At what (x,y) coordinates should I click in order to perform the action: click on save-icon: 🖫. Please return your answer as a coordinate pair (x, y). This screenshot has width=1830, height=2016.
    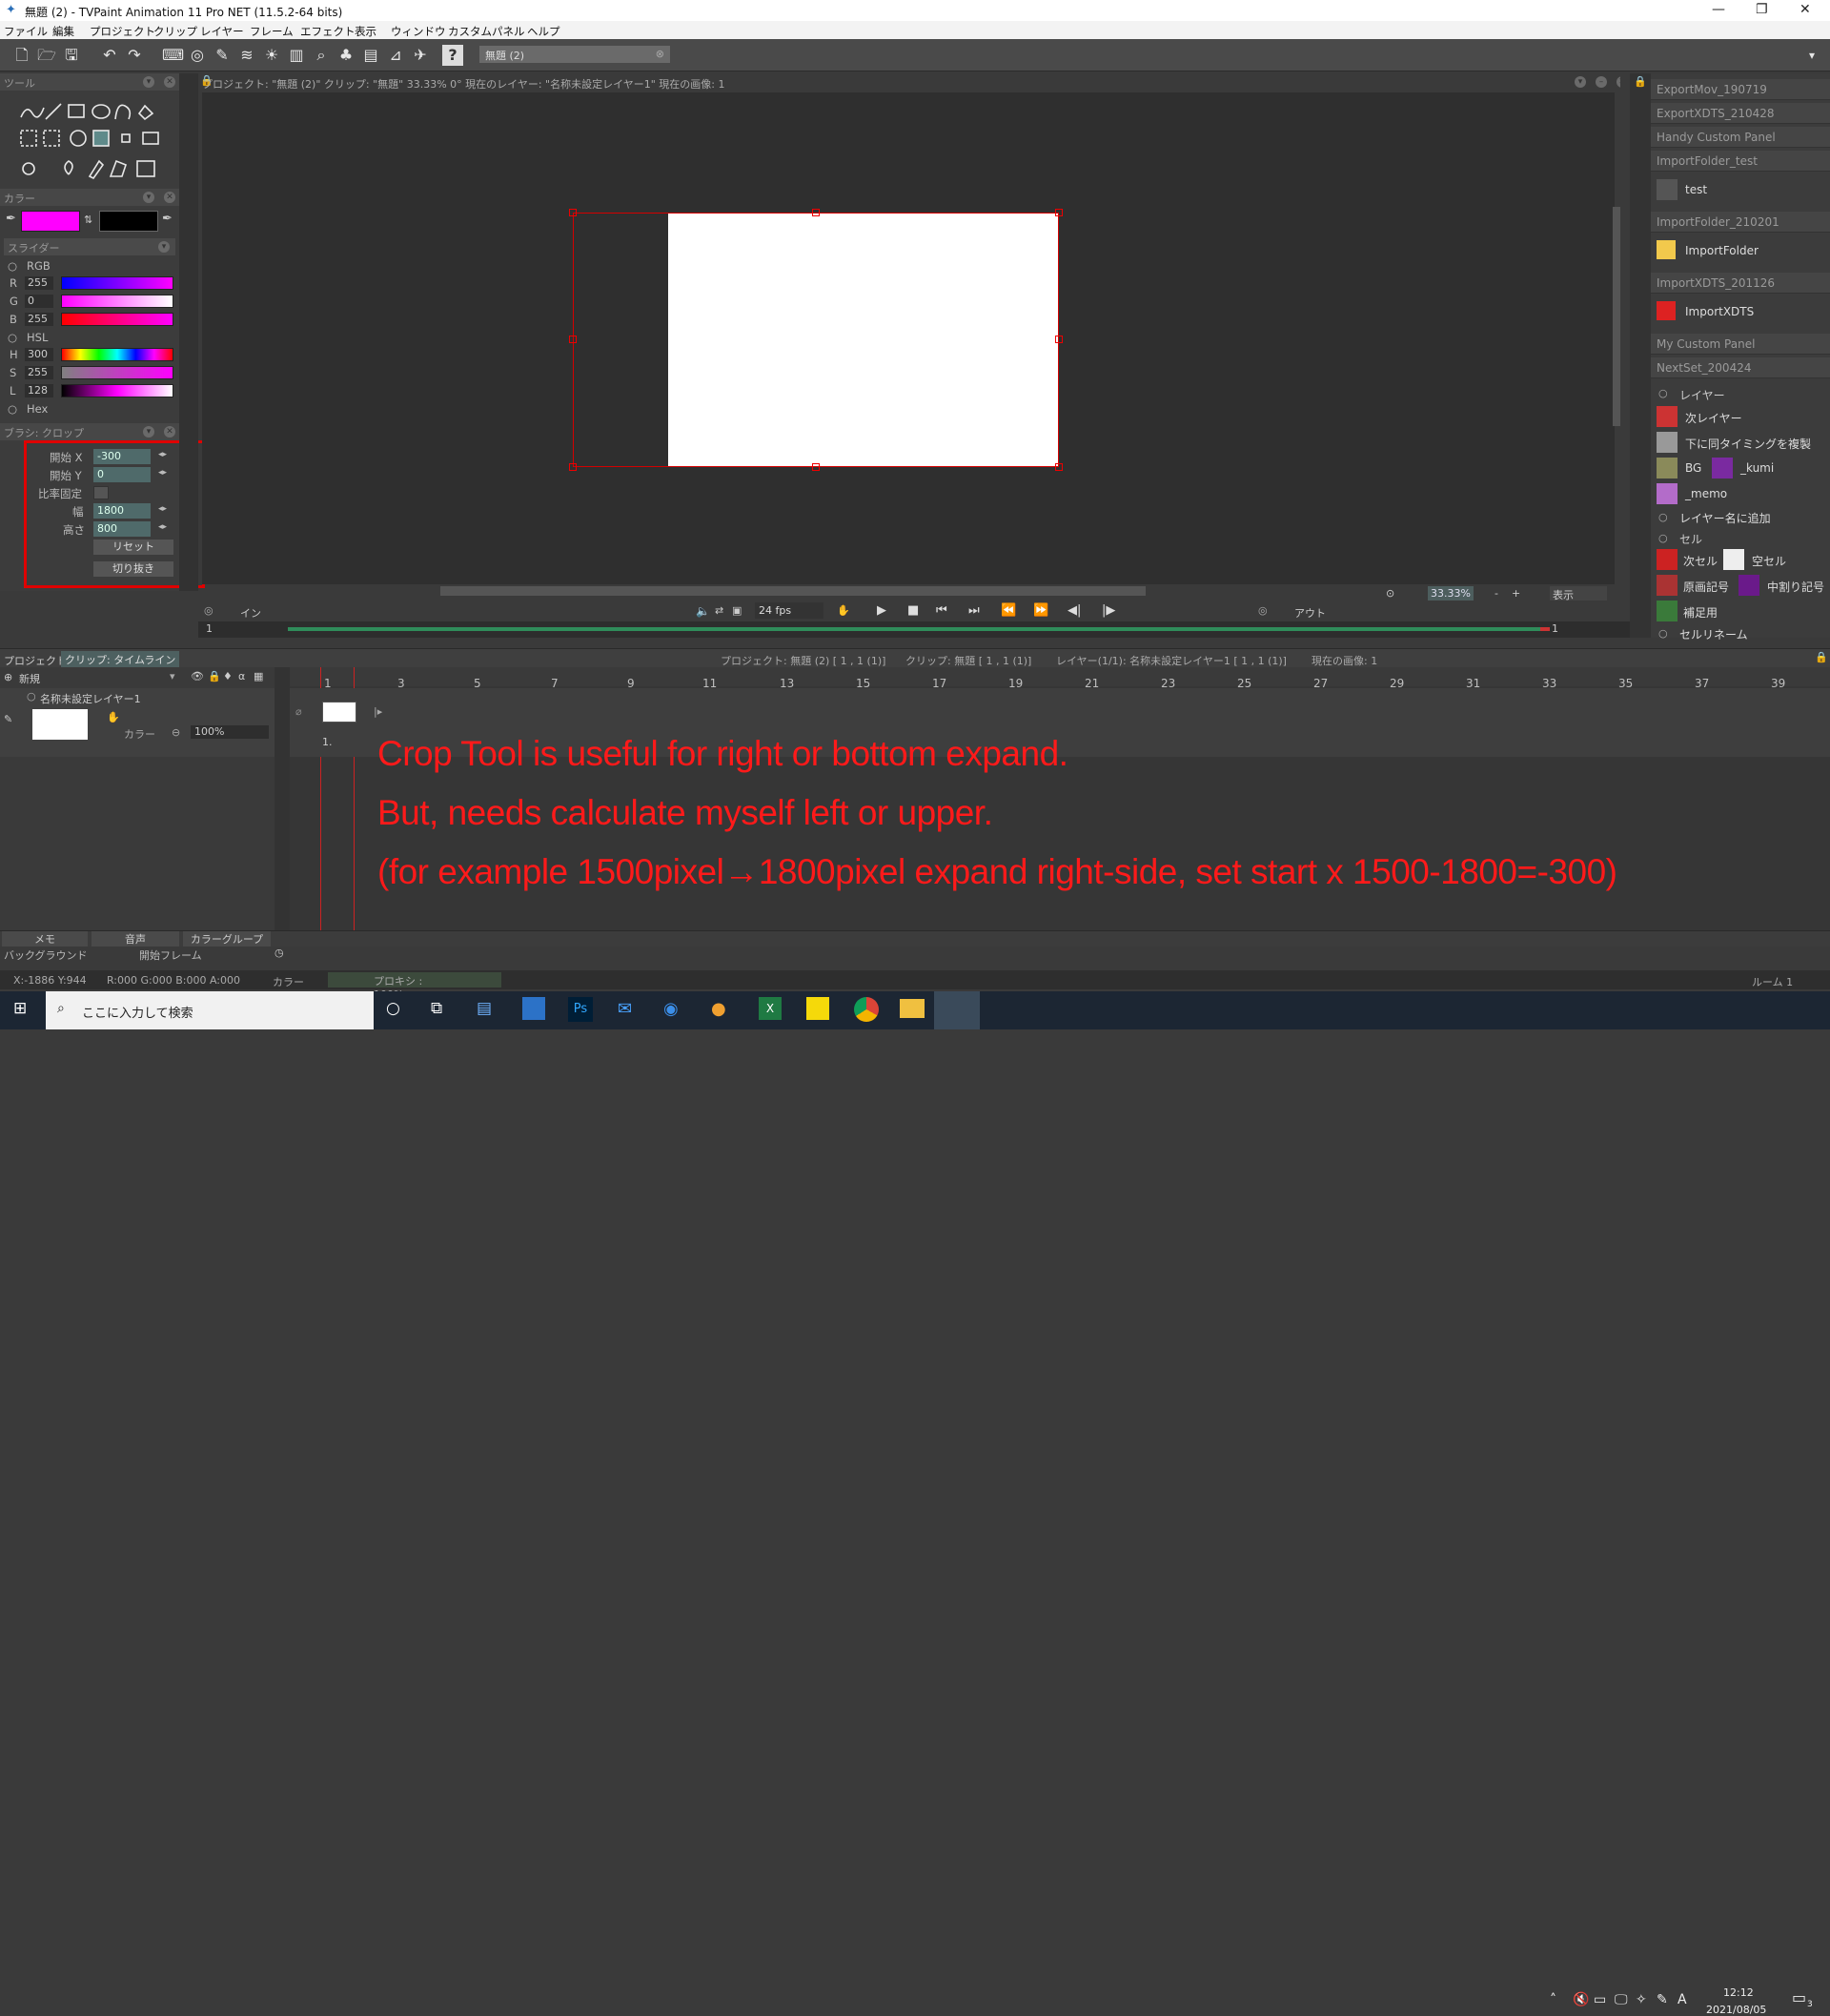
    Looking at the image, I should click on (71, 55).